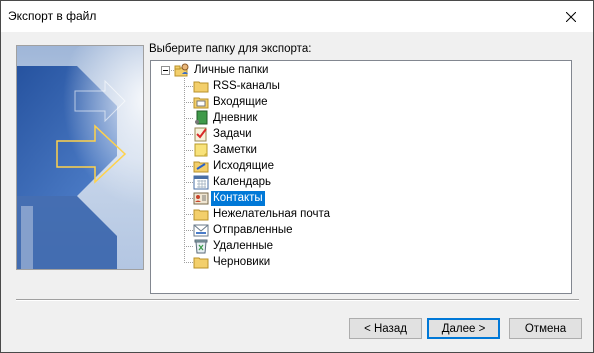 This screenshot has height=353, width=594. Describe the element at coordinates (240, 101) in the screenshot. I see `tree-item-label: Входящие` at that location.